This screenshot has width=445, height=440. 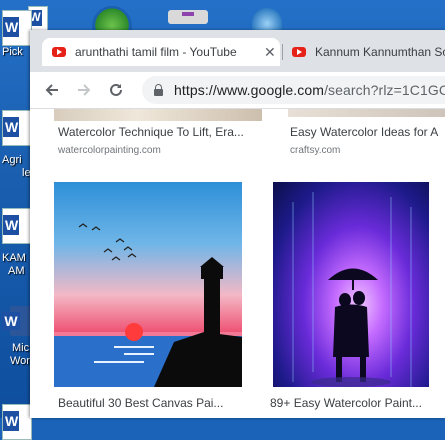 What do you see at coordinates (380, 52) in the screenshot?
I see `tab-title: Kannum Kannumthan So` at bounding box center [380, 52].